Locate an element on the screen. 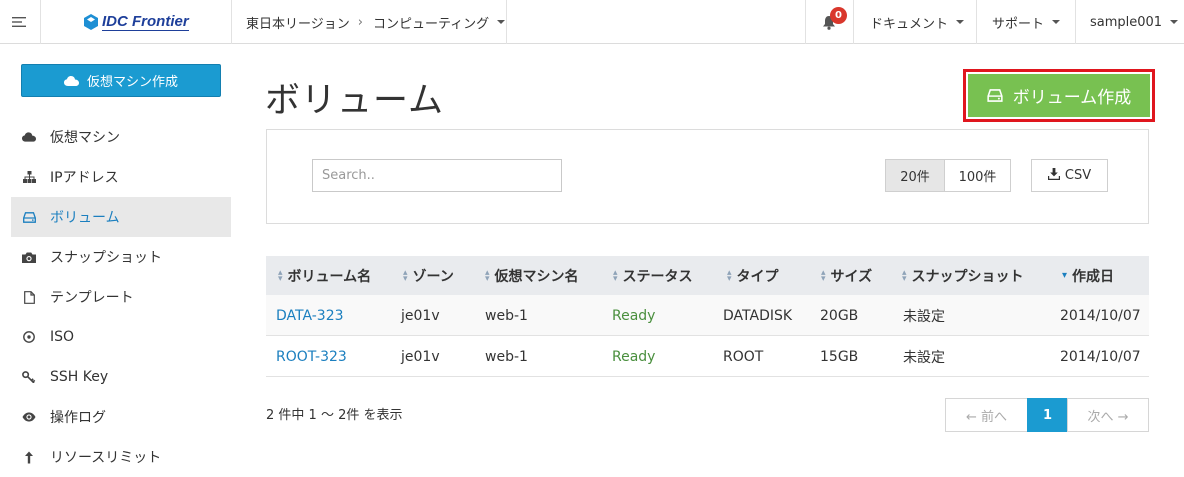 The height and width of the screenshot is (477, 1184). eye-icon is located at coordinates (29, 417).